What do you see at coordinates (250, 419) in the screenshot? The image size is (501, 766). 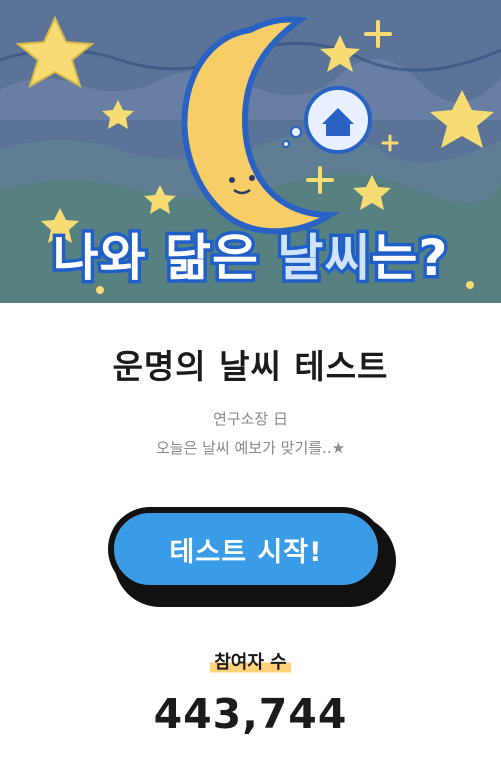 I see `author-label: 연구소장 日` at bounding box center [250, 419].